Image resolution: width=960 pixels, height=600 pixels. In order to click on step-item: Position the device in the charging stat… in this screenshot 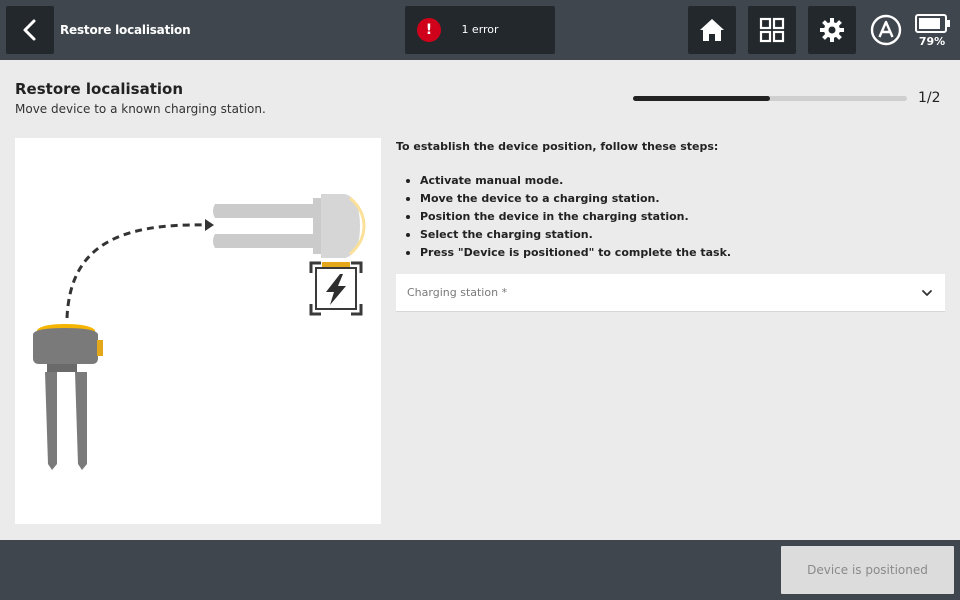, I will do `click(567, 218)`.